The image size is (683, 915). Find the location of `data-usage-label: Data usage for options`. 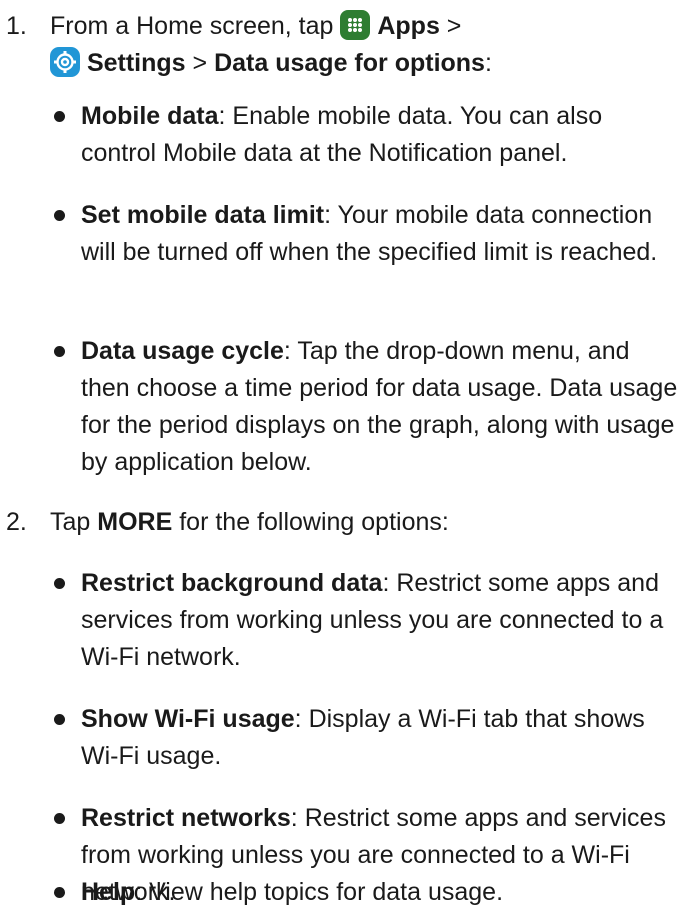

data-usage-label: Data usage for options is located at coordinates (349, 63).